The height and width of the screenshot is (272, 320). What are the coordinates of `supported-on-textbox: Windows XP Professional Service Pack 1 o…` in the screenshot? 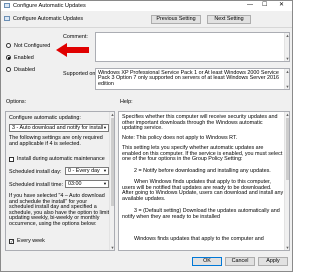 It's located at (192, 79).